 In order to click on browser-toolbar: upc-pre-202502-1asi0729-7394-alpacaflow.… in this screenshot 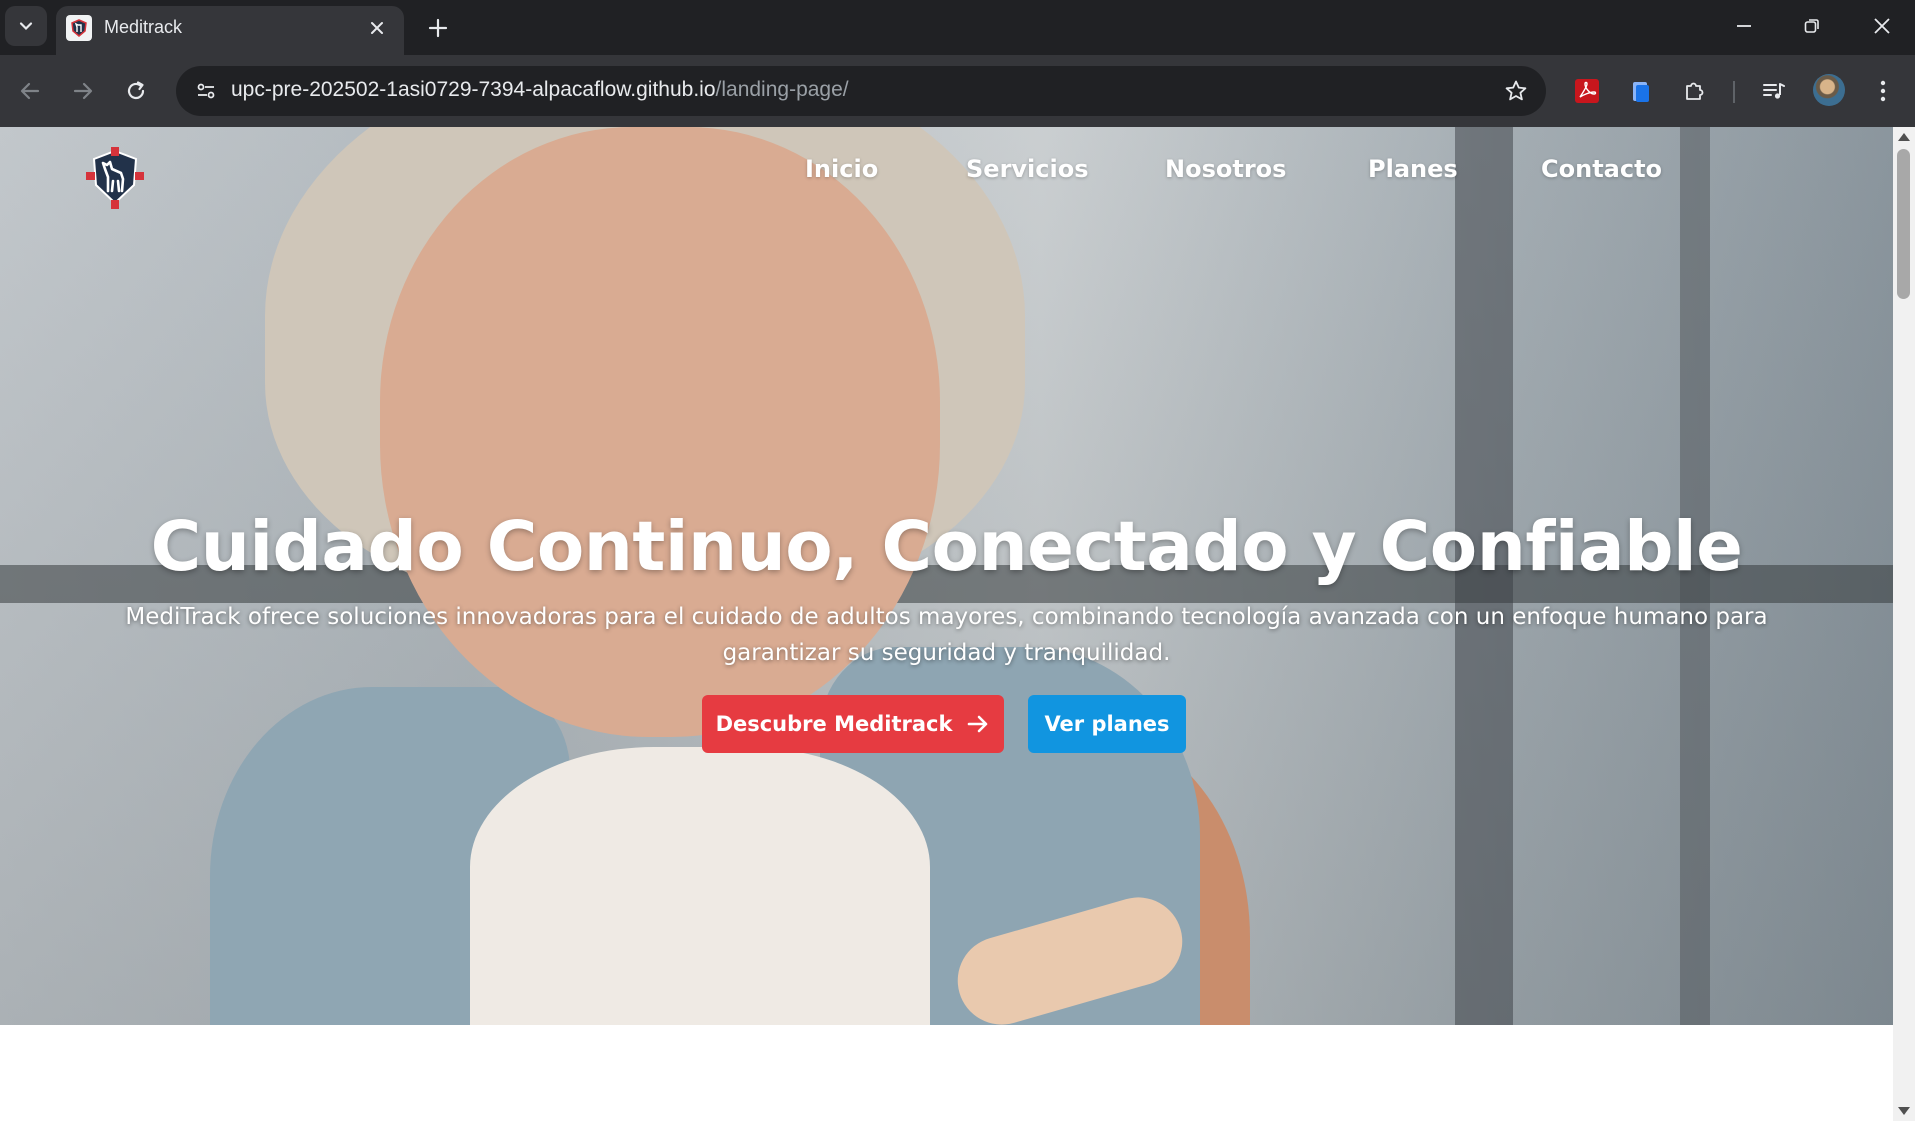, I will do `click(957, 91)`.